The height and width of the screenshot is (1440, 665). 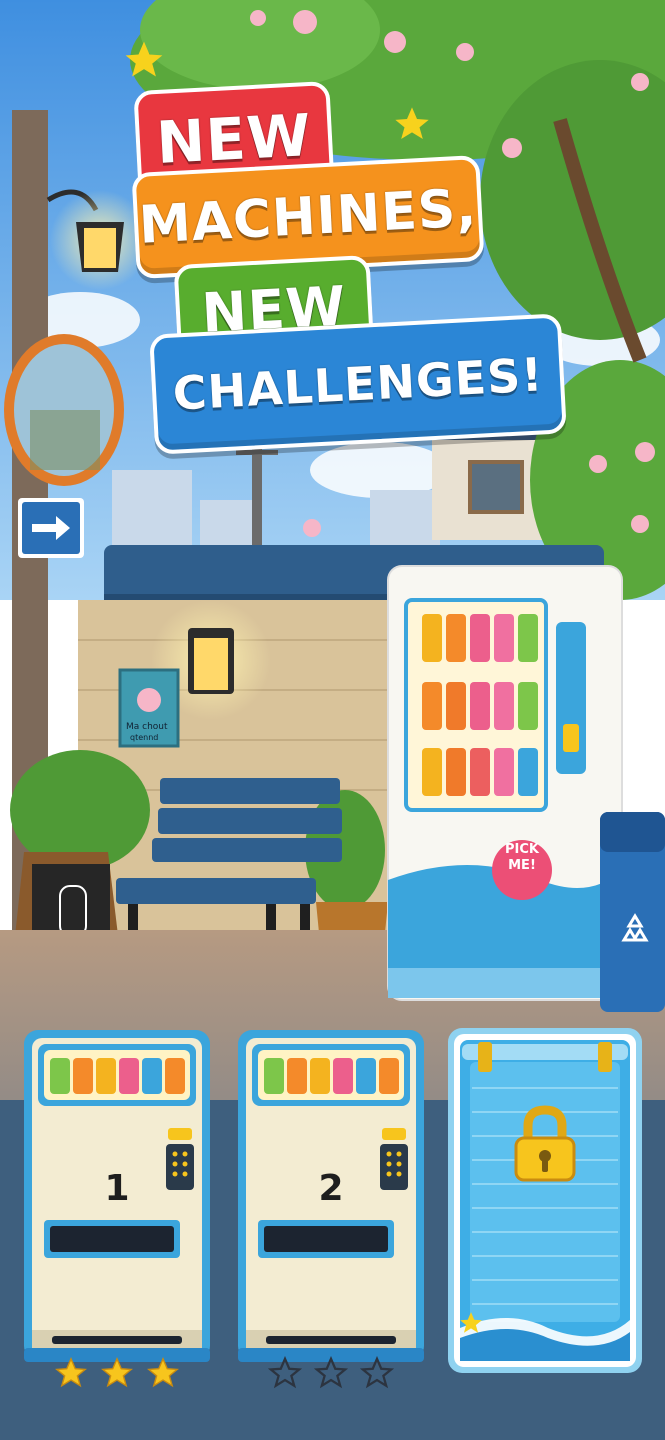 I want to click on pick-me-sticker: PICK ME!, so click(x=522, y=857).